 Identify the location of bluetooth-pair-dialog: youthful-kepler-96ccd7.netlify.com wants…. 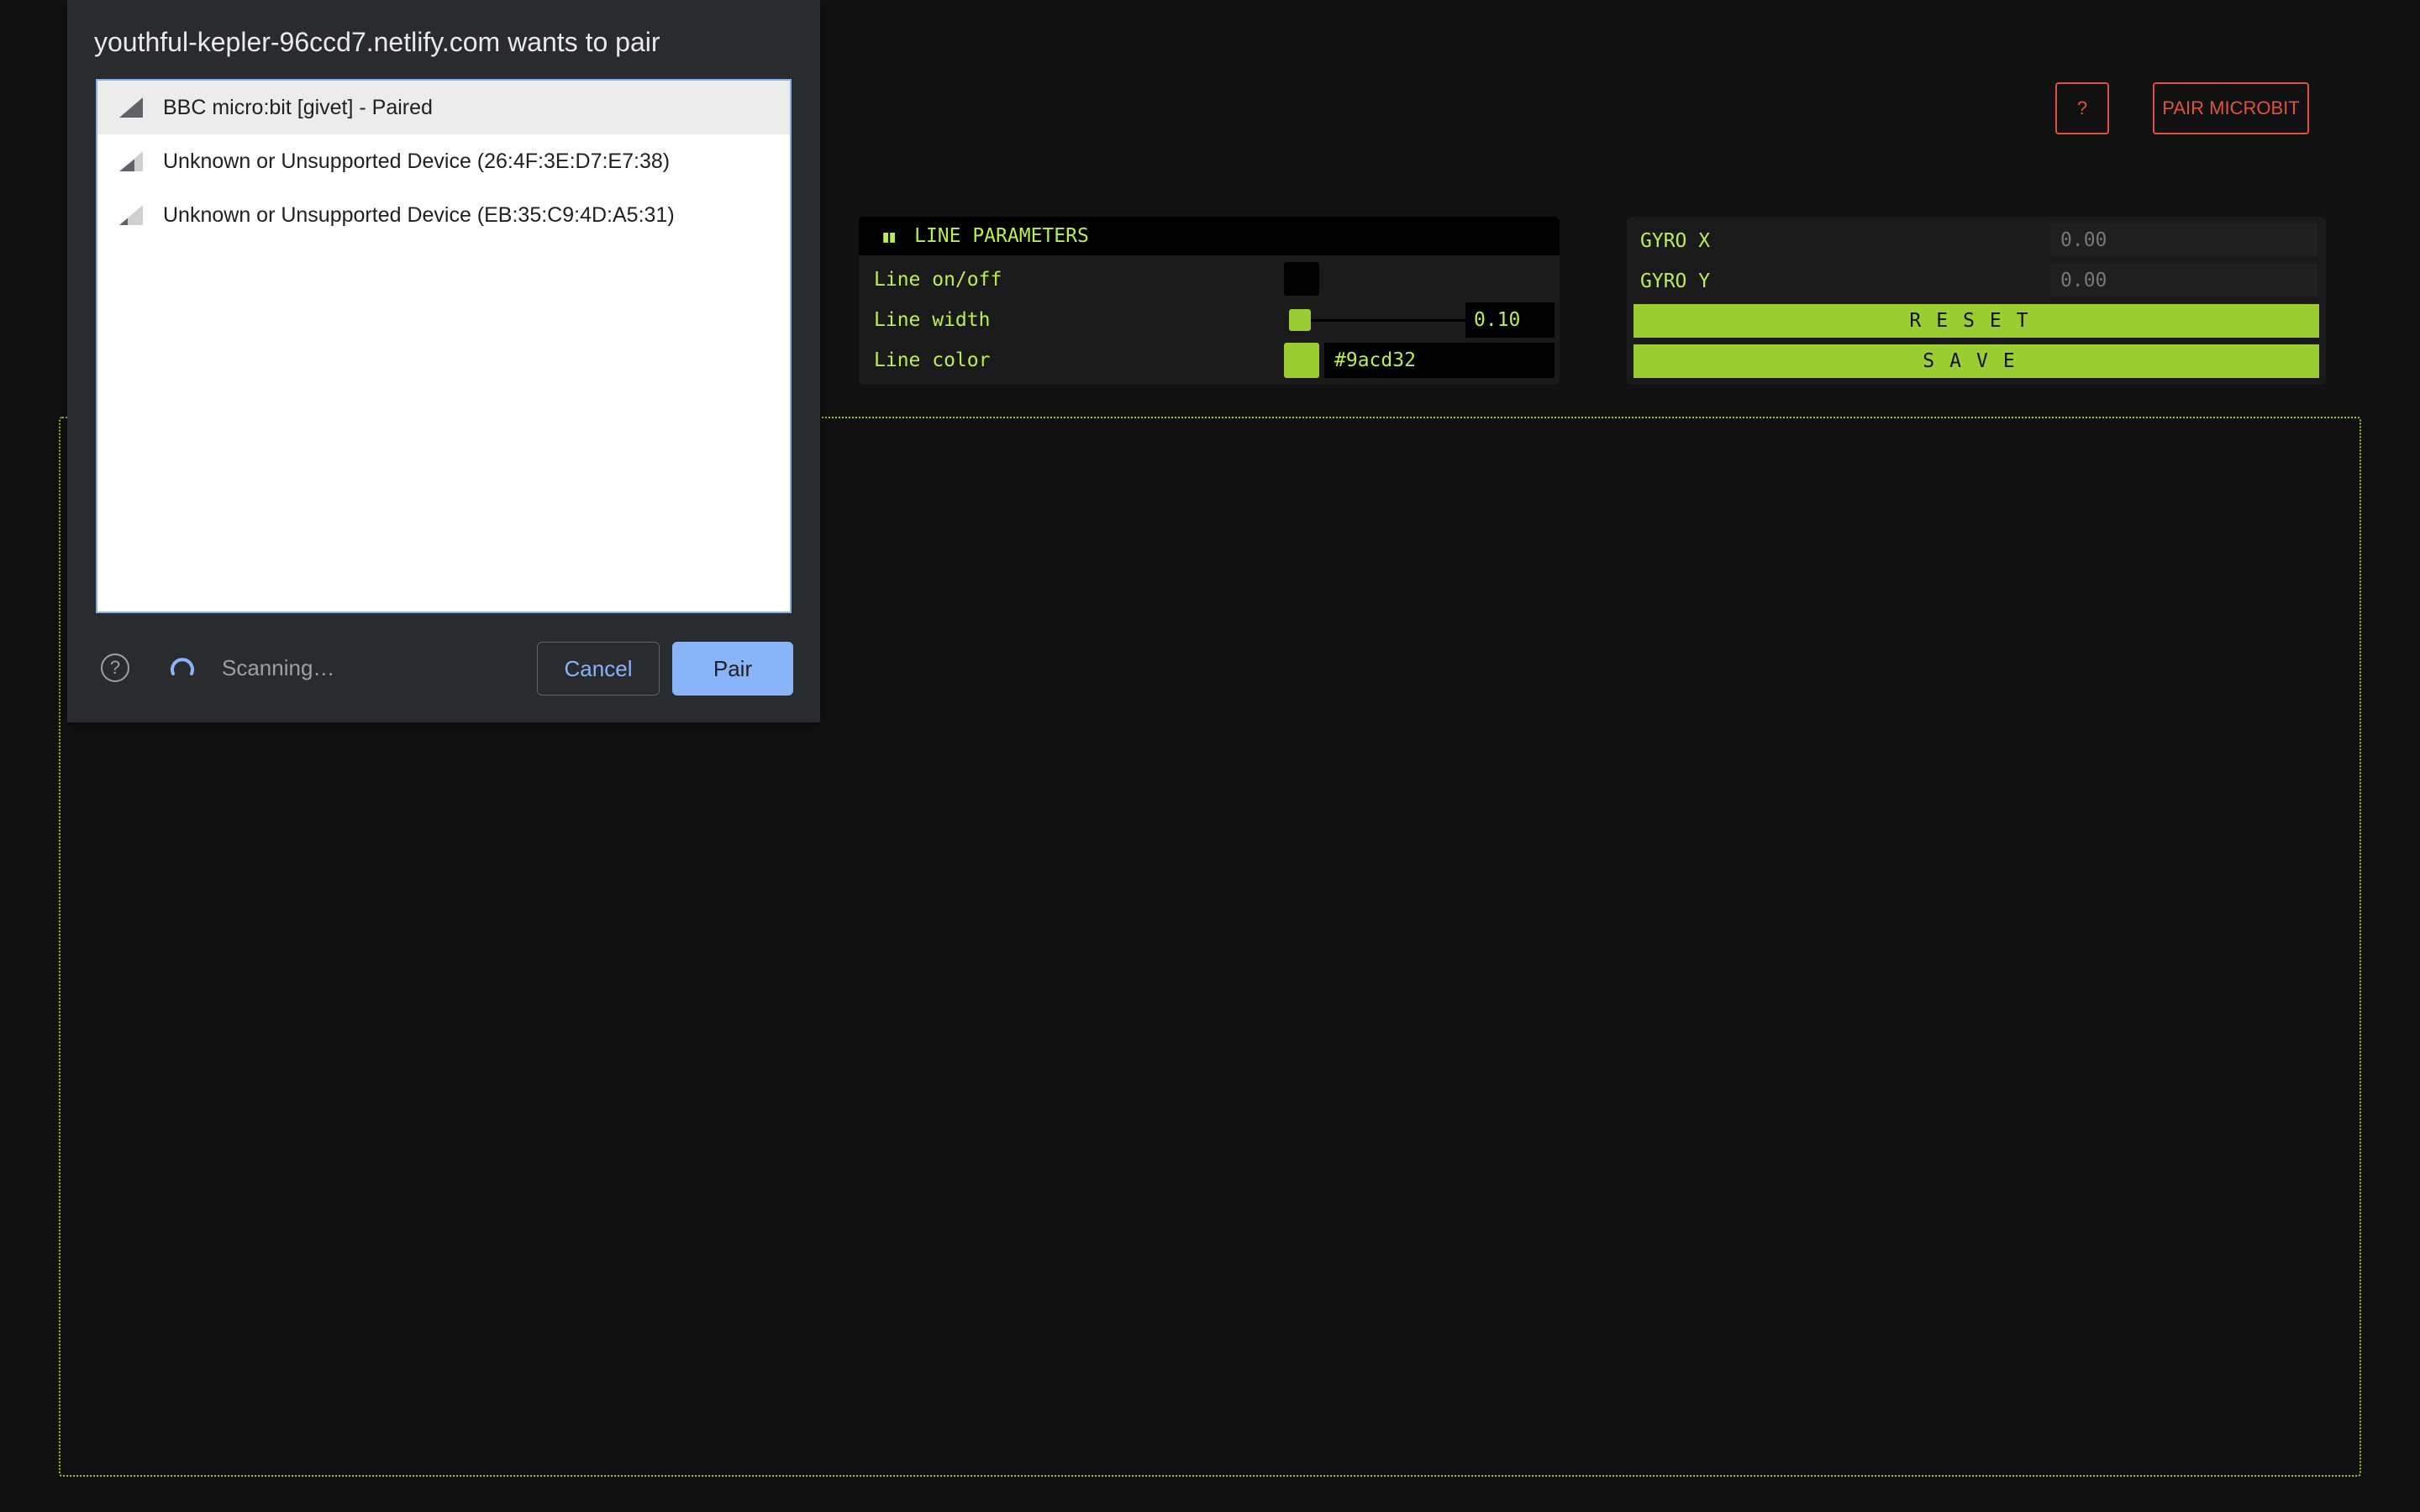
(443, 361).